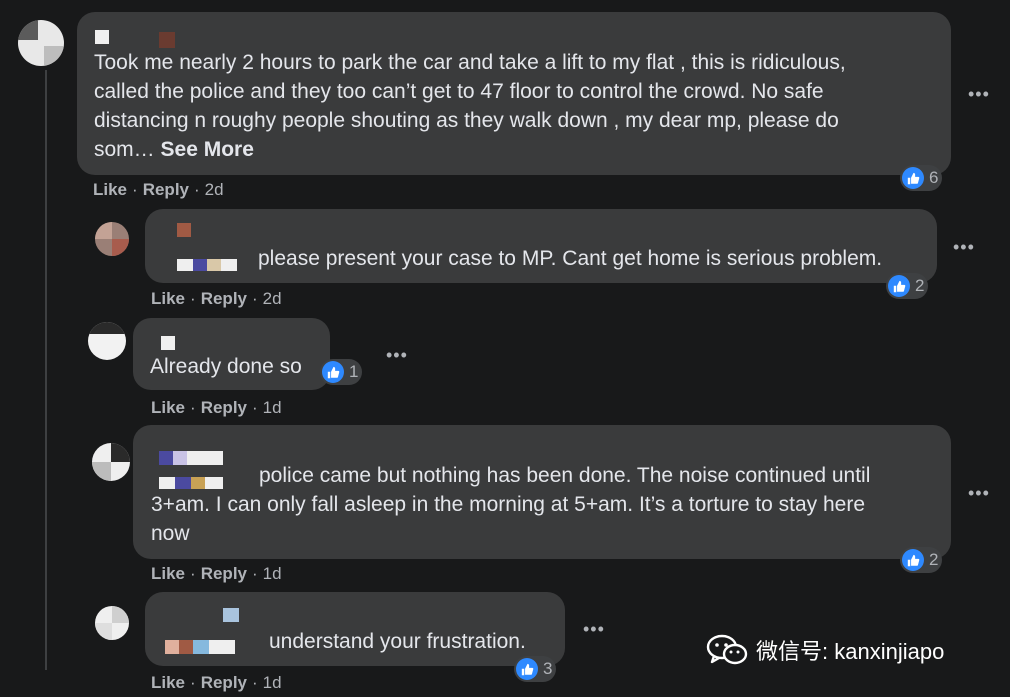 The height and width of the screenshot is (697, 1010). What do you see at coordinates (934, 177) in the screenshot?
I see `reaction-count-label: 6` at bounding box center [934, 177].